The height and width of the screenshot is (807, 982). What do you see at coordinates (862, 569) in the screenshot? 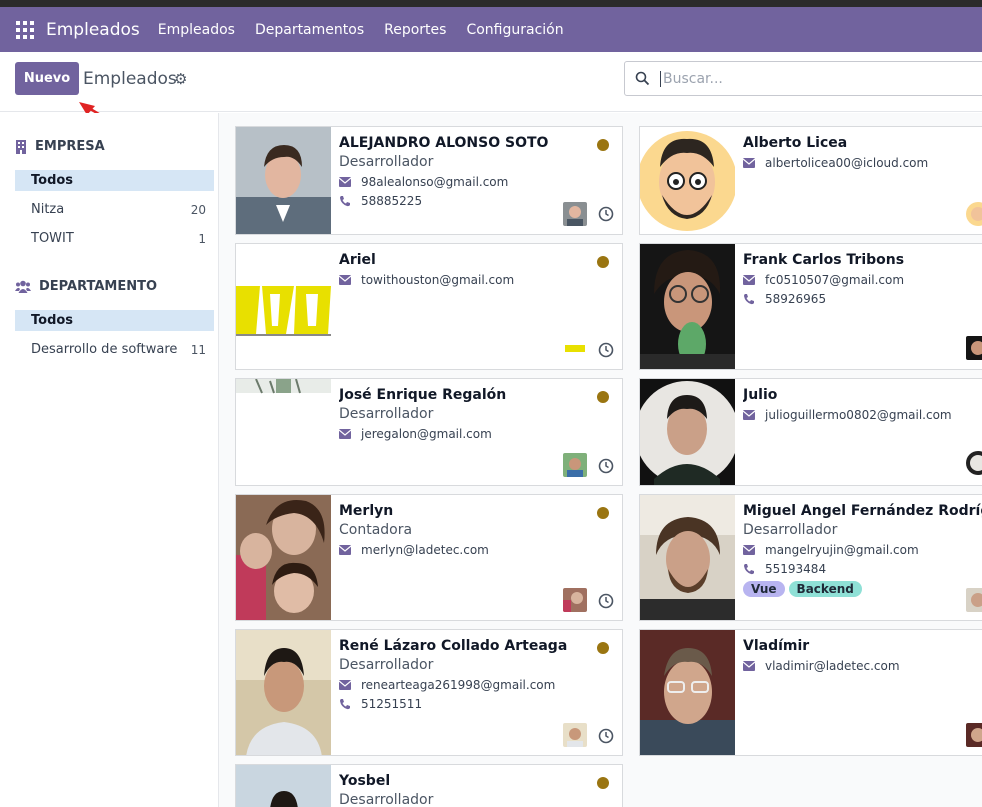
I see `phone-row: 55193484` at bounding box center [862, 569].